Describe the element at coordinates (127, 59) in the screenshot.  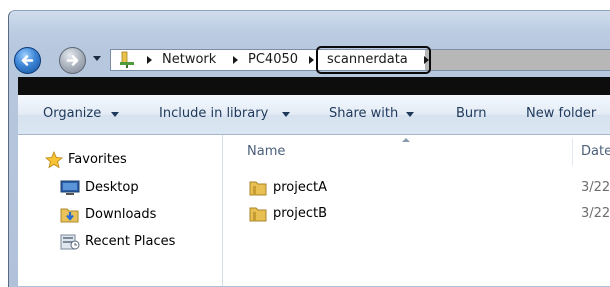
I see `network-folder-icon` at that location.